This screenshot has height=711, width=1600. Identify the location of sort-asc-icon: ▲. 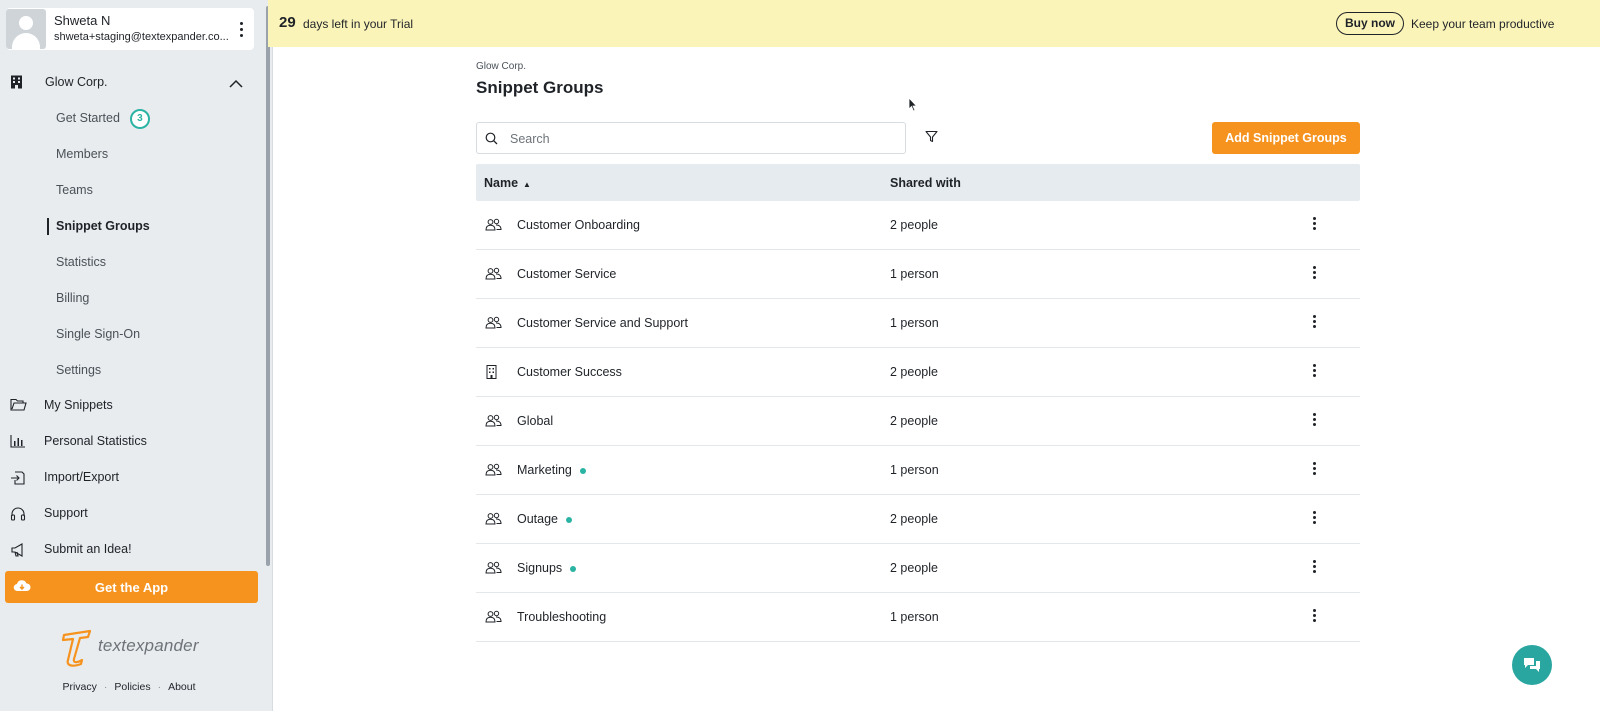
(527, 184).